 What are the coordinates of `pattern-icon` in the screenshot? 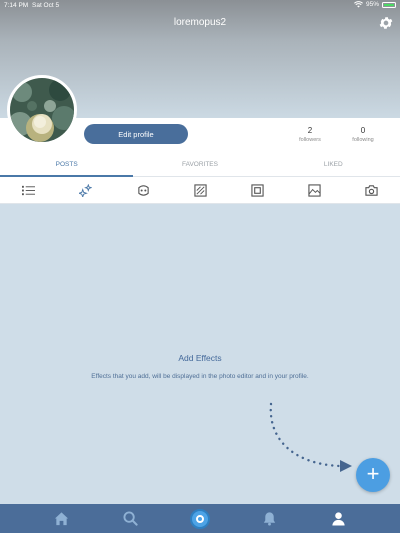 It's located at (200, 190).